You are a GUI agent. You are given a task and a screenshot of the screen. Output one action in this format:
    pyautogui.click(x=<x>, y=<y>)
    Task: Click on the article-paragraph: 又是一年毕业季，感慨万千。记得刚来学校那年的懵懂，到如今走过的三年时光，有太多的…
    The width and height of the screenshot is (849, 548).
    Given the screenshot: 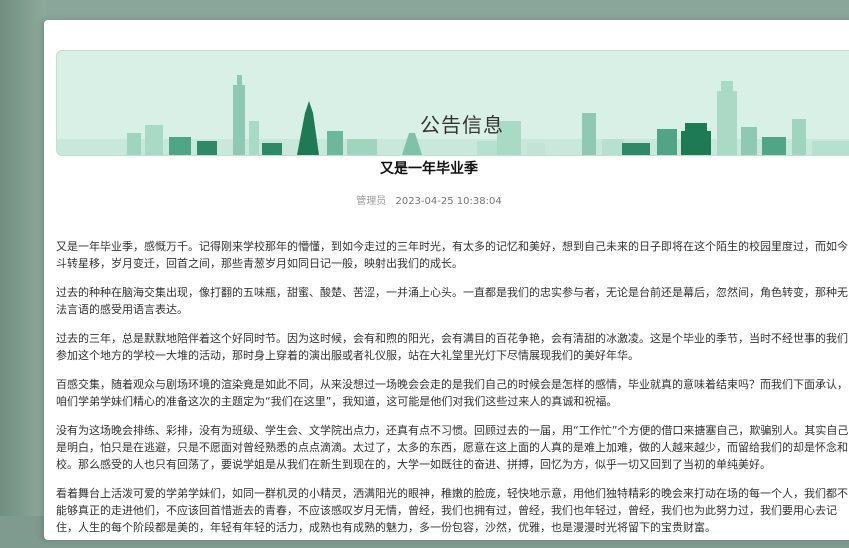 What is the action you would take?
    pyautogui.click(x=452, y=255)
    